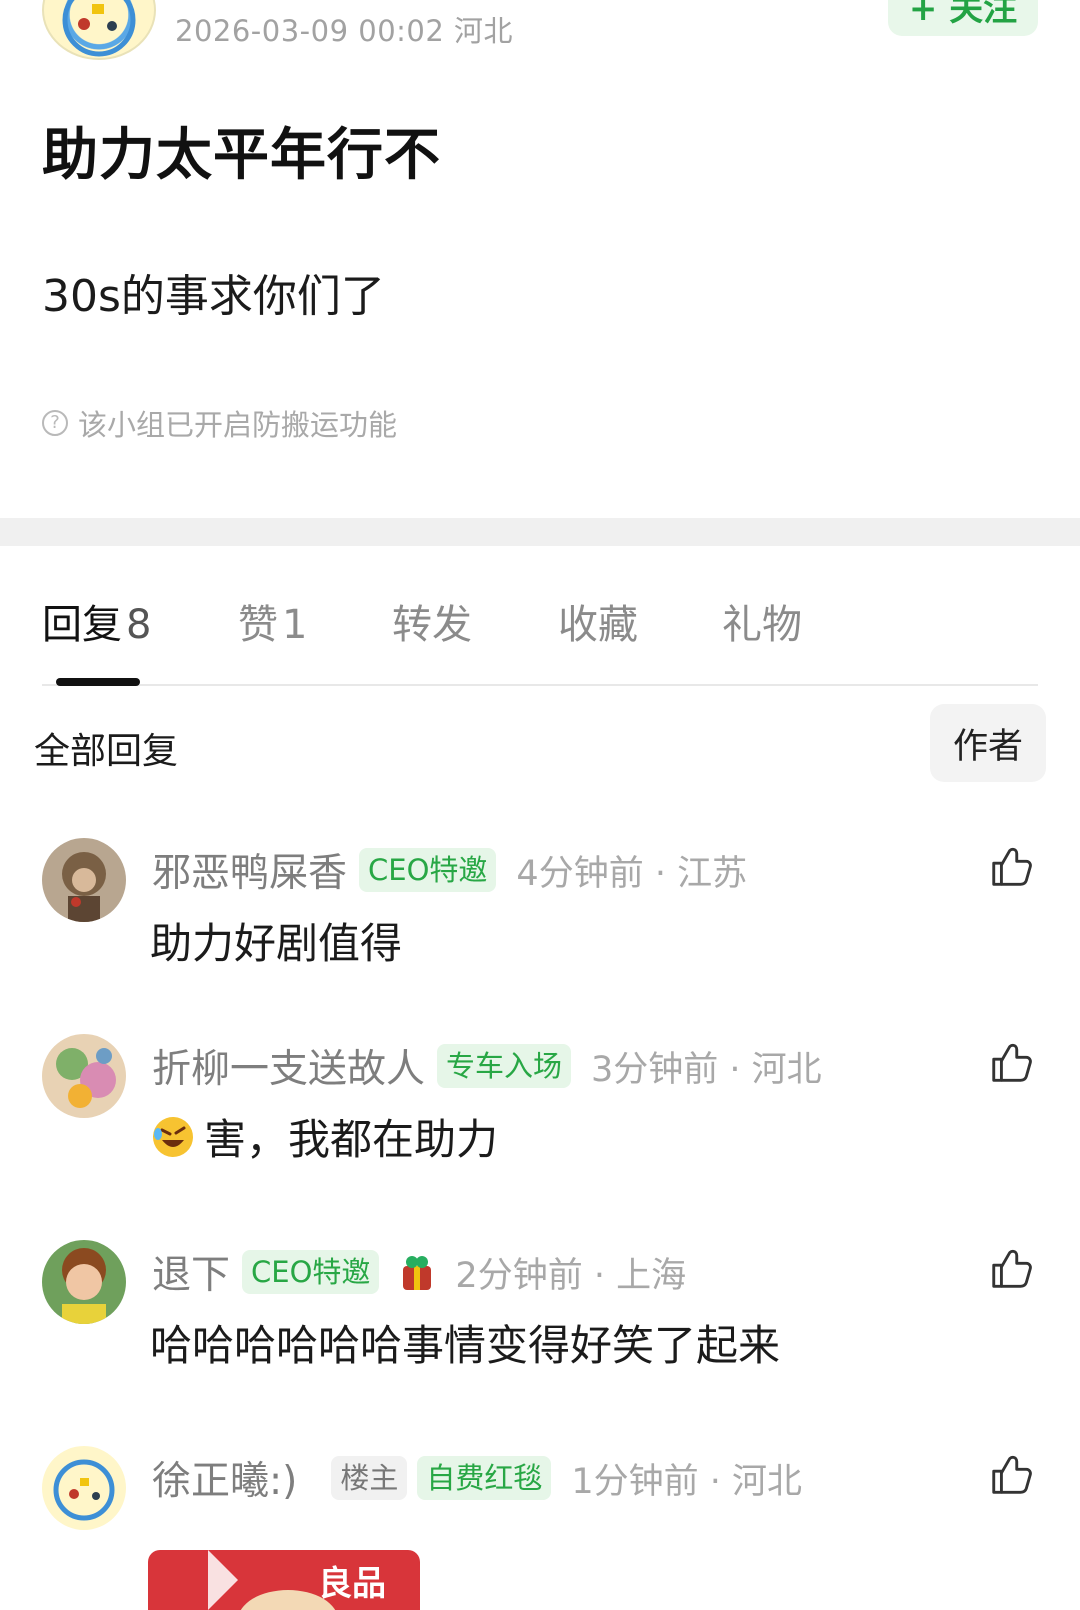 Image resolution: width=1080 pixels, height=1610 pixels. Describe the element at coordinates (284, 1580) in the screenshot. I see `comment-image-preview: 良品` at that location.